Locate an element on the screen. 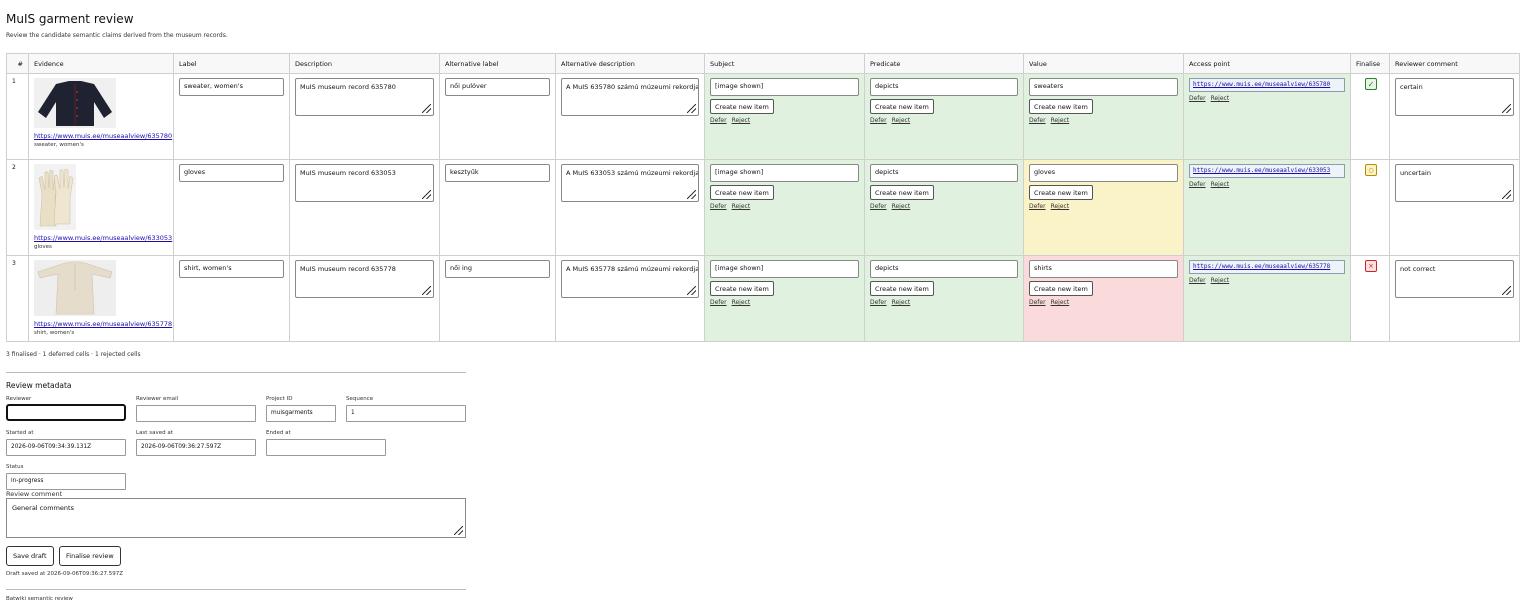 This screenshot has height=609, width=1528. alt-label-cell: női pulóver is located at coordinates (497, 116).